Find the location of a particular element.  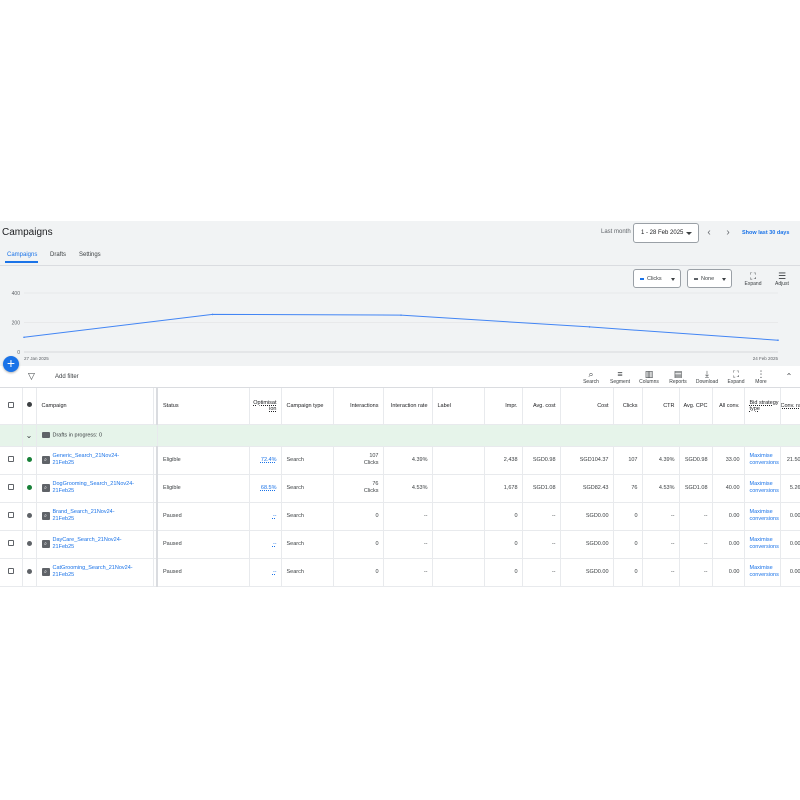

campaign-name-cell: ⌕DogGrooming_Search_21Nov24-21Feb25 is located at coordinates (95, 488).